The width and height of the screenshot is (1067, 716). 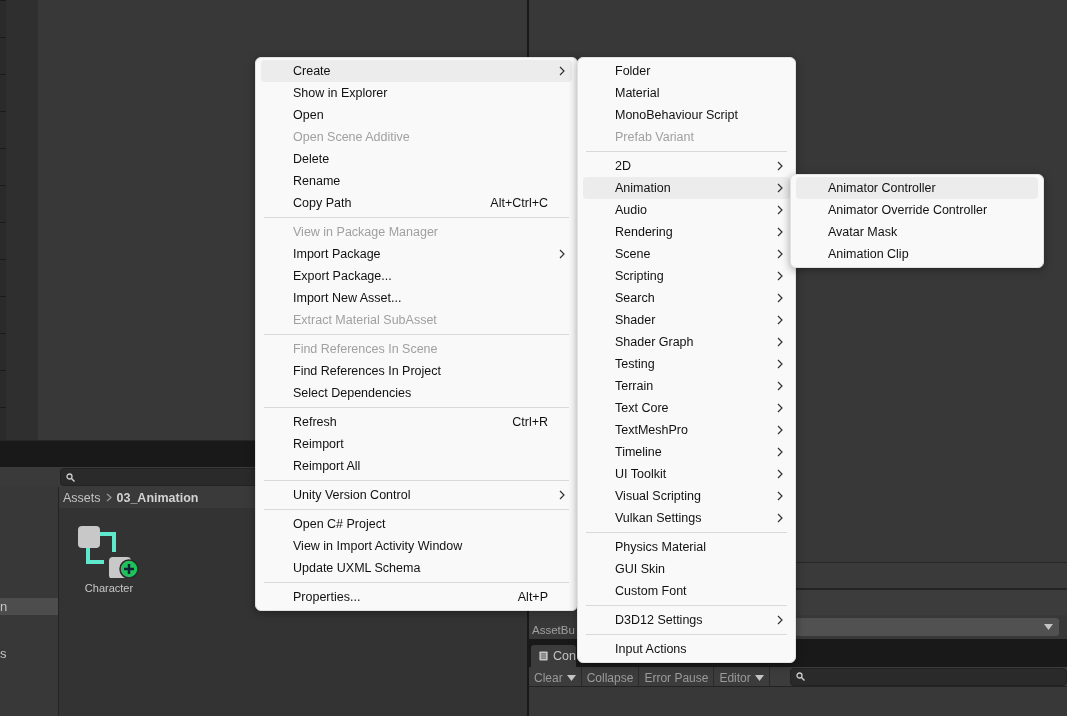 What do you see at coordinates (686, 430) in the screenshot?
I see `menu-item: TextMeshPro` at bounding box center [686, 430].